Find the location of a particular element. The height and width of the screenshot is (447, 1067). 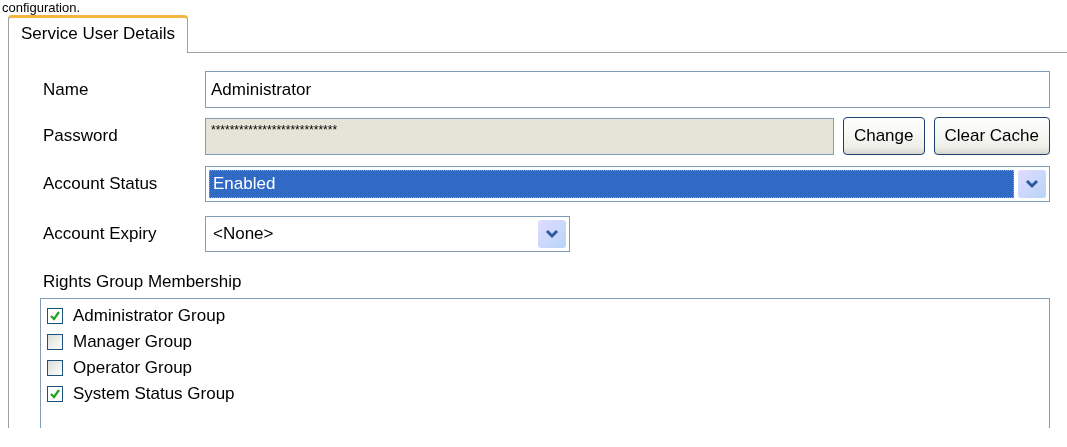

dropdown: <None> is located at coordinates (387, 234).